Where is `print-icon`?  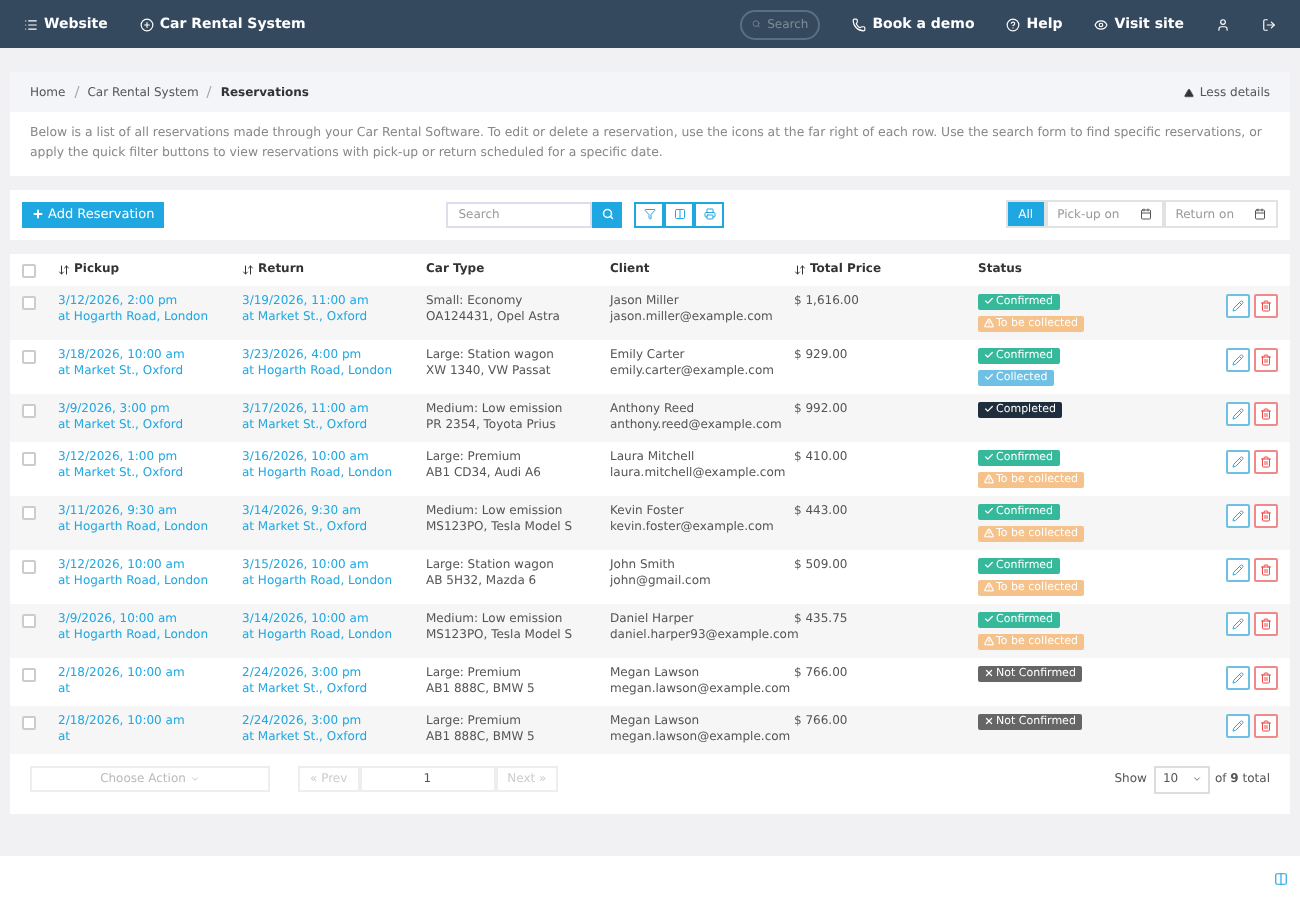 print-icon is located at coordinates (709, 214).